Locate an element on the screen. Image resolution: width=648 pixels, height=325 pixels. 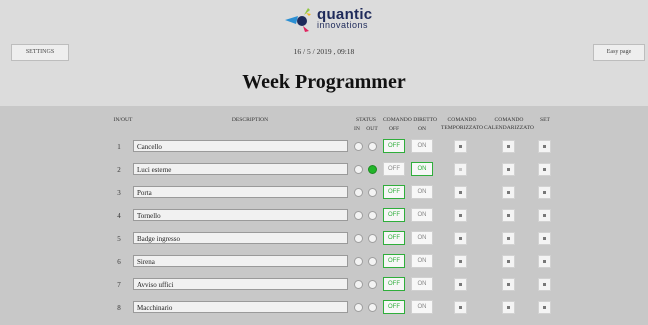
description-field: Macchinario is located at coordinates (240, 307).